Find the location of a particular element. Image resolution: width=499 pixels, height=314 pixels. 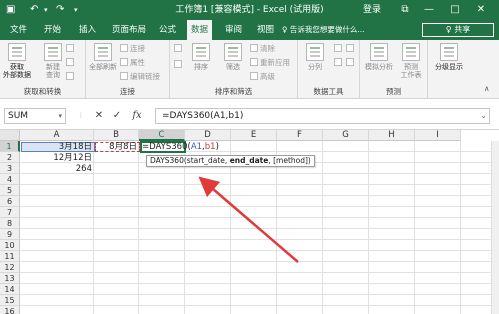

insert-function-icon: fx is located at coordinates (137, 116).